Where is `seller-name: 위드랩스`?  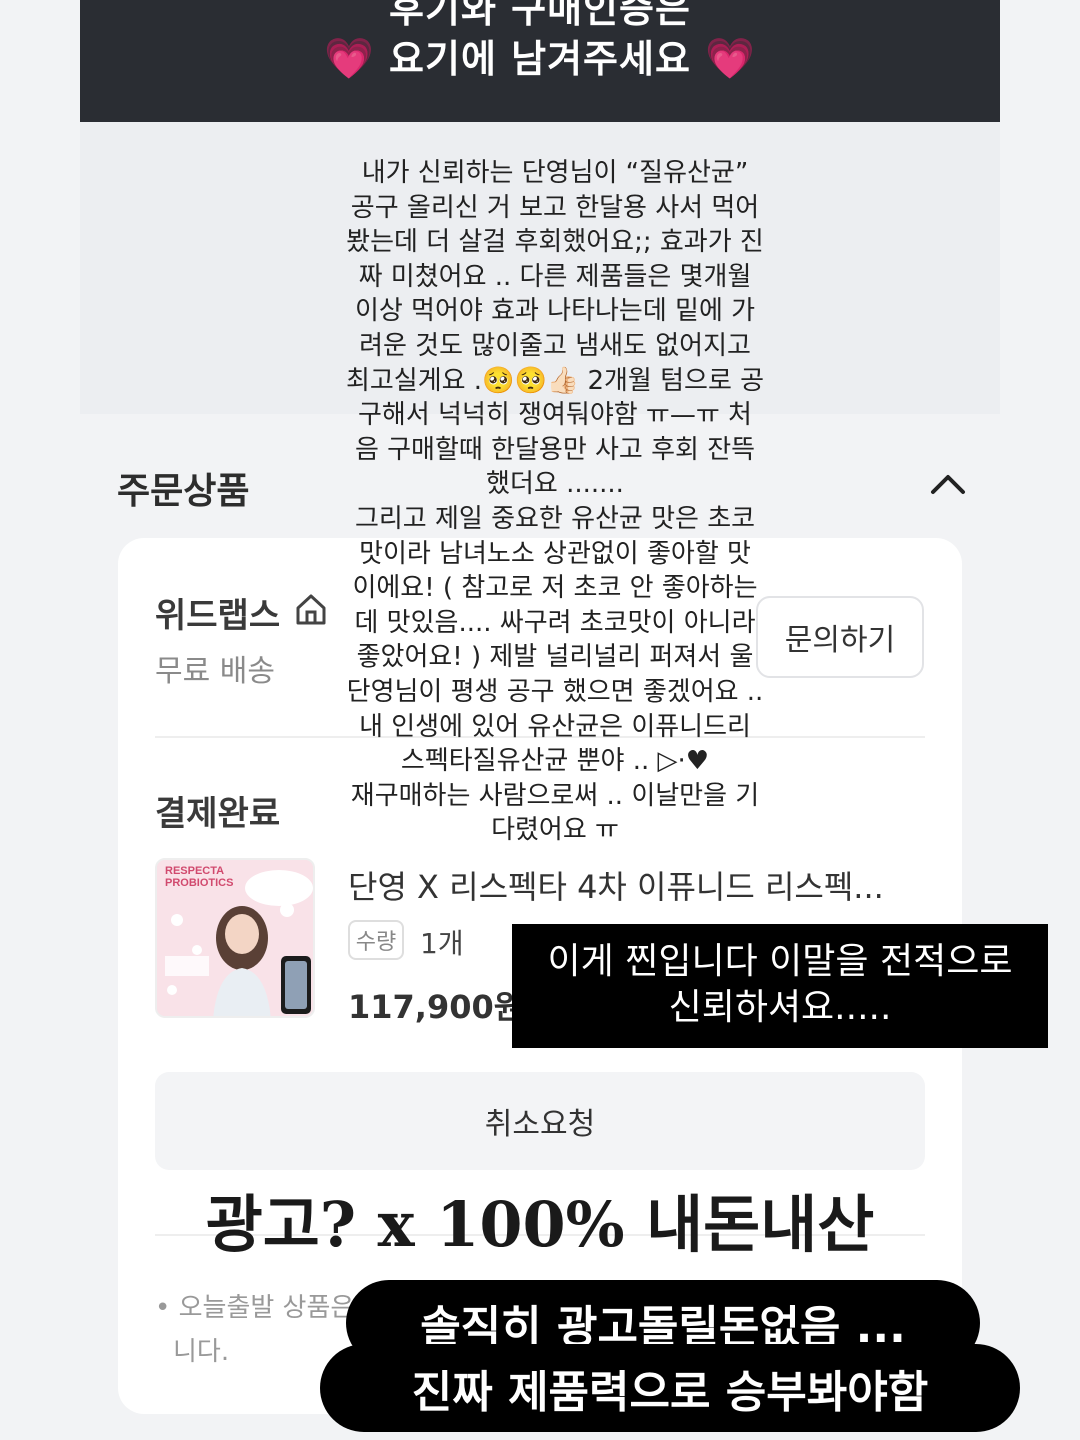
seller-name: 위드랩스 is located at coordinates (217, 612).